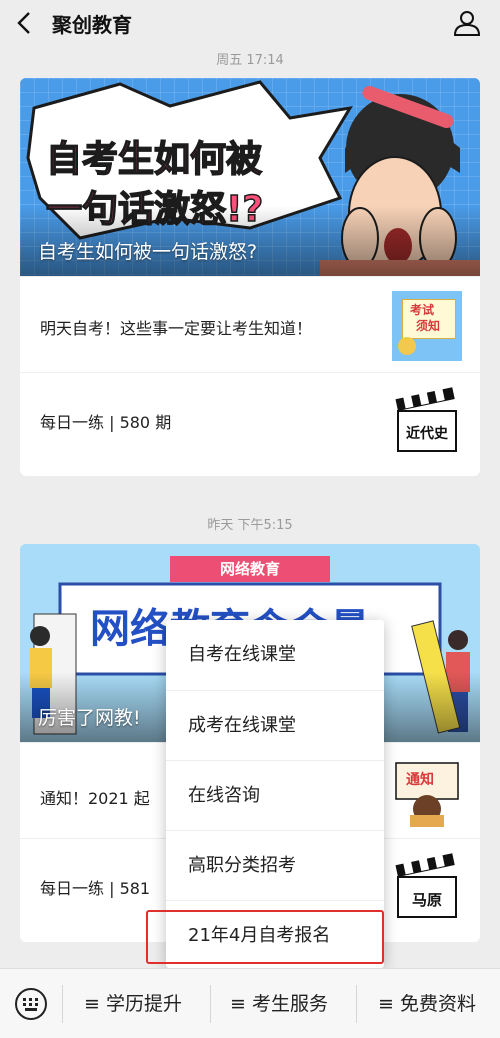 This screenshot has width=500, height=1038. What do you see at coordinates (427, 900) in the screenshot?
I see `thumbnail-text: 马原` at bounding box center [427, 900].